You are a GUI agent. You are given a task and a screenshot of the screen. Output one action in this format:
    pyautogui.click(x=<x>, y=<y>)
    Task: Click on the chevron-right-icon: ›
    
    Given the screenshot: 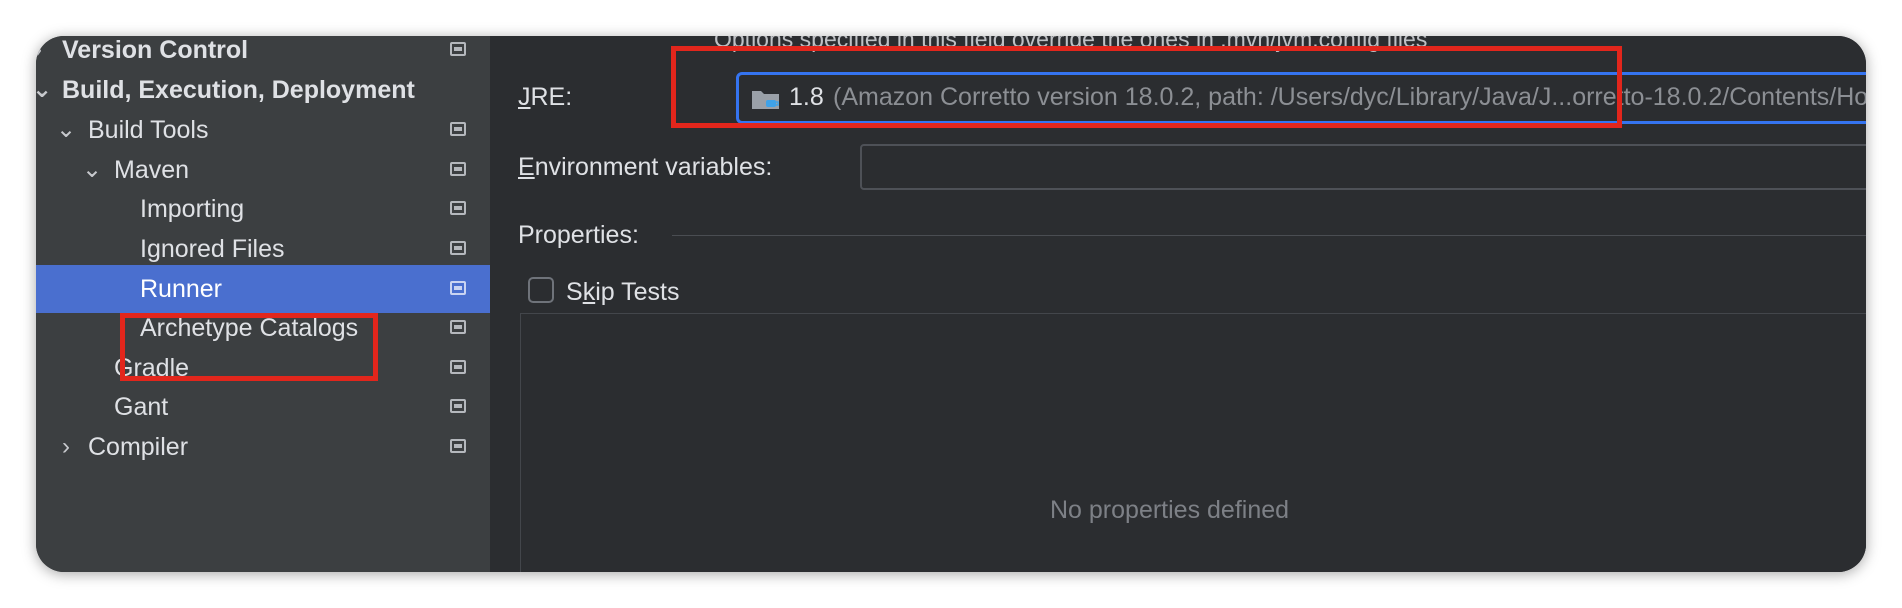 What is the action you would take?
    pyautogui.click(x=66, y=447)
    